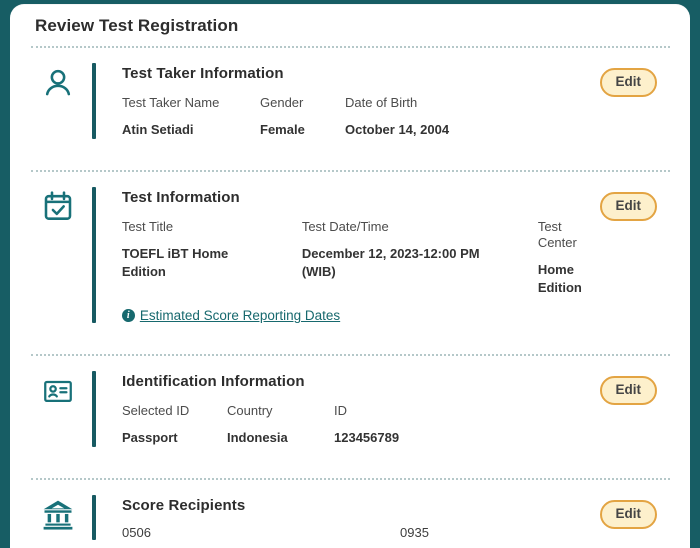  I want to click on person-icon, so click(58, 84).